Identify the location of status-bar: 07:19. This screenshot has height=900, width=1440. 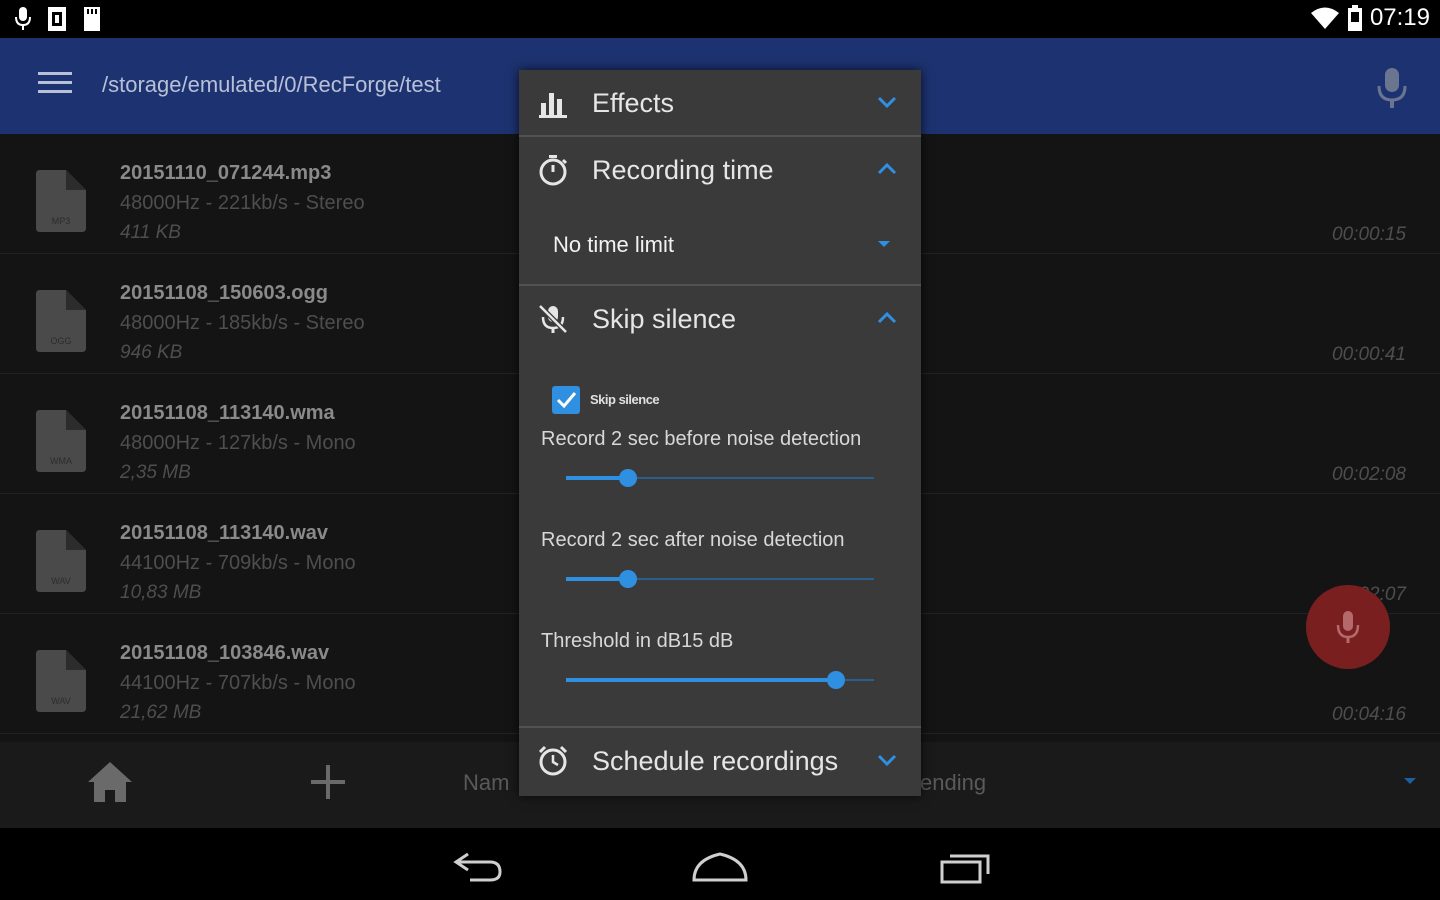
(720, 19).